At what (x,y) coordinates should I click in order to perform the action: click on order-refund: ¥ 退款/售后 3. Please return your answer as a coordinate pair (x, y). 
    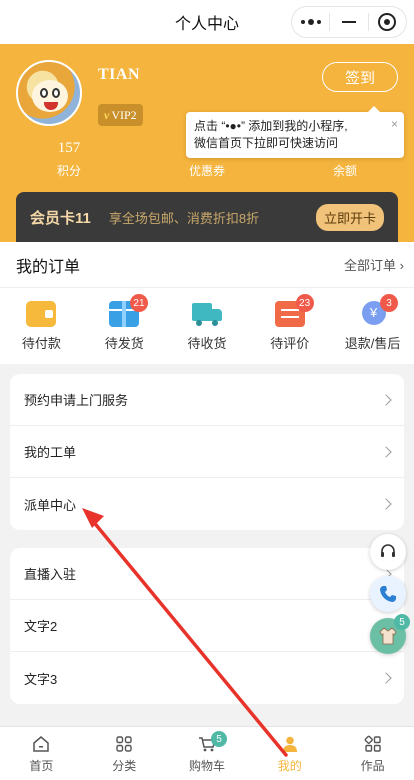
    Looking at the image, I should click on (372, 326).